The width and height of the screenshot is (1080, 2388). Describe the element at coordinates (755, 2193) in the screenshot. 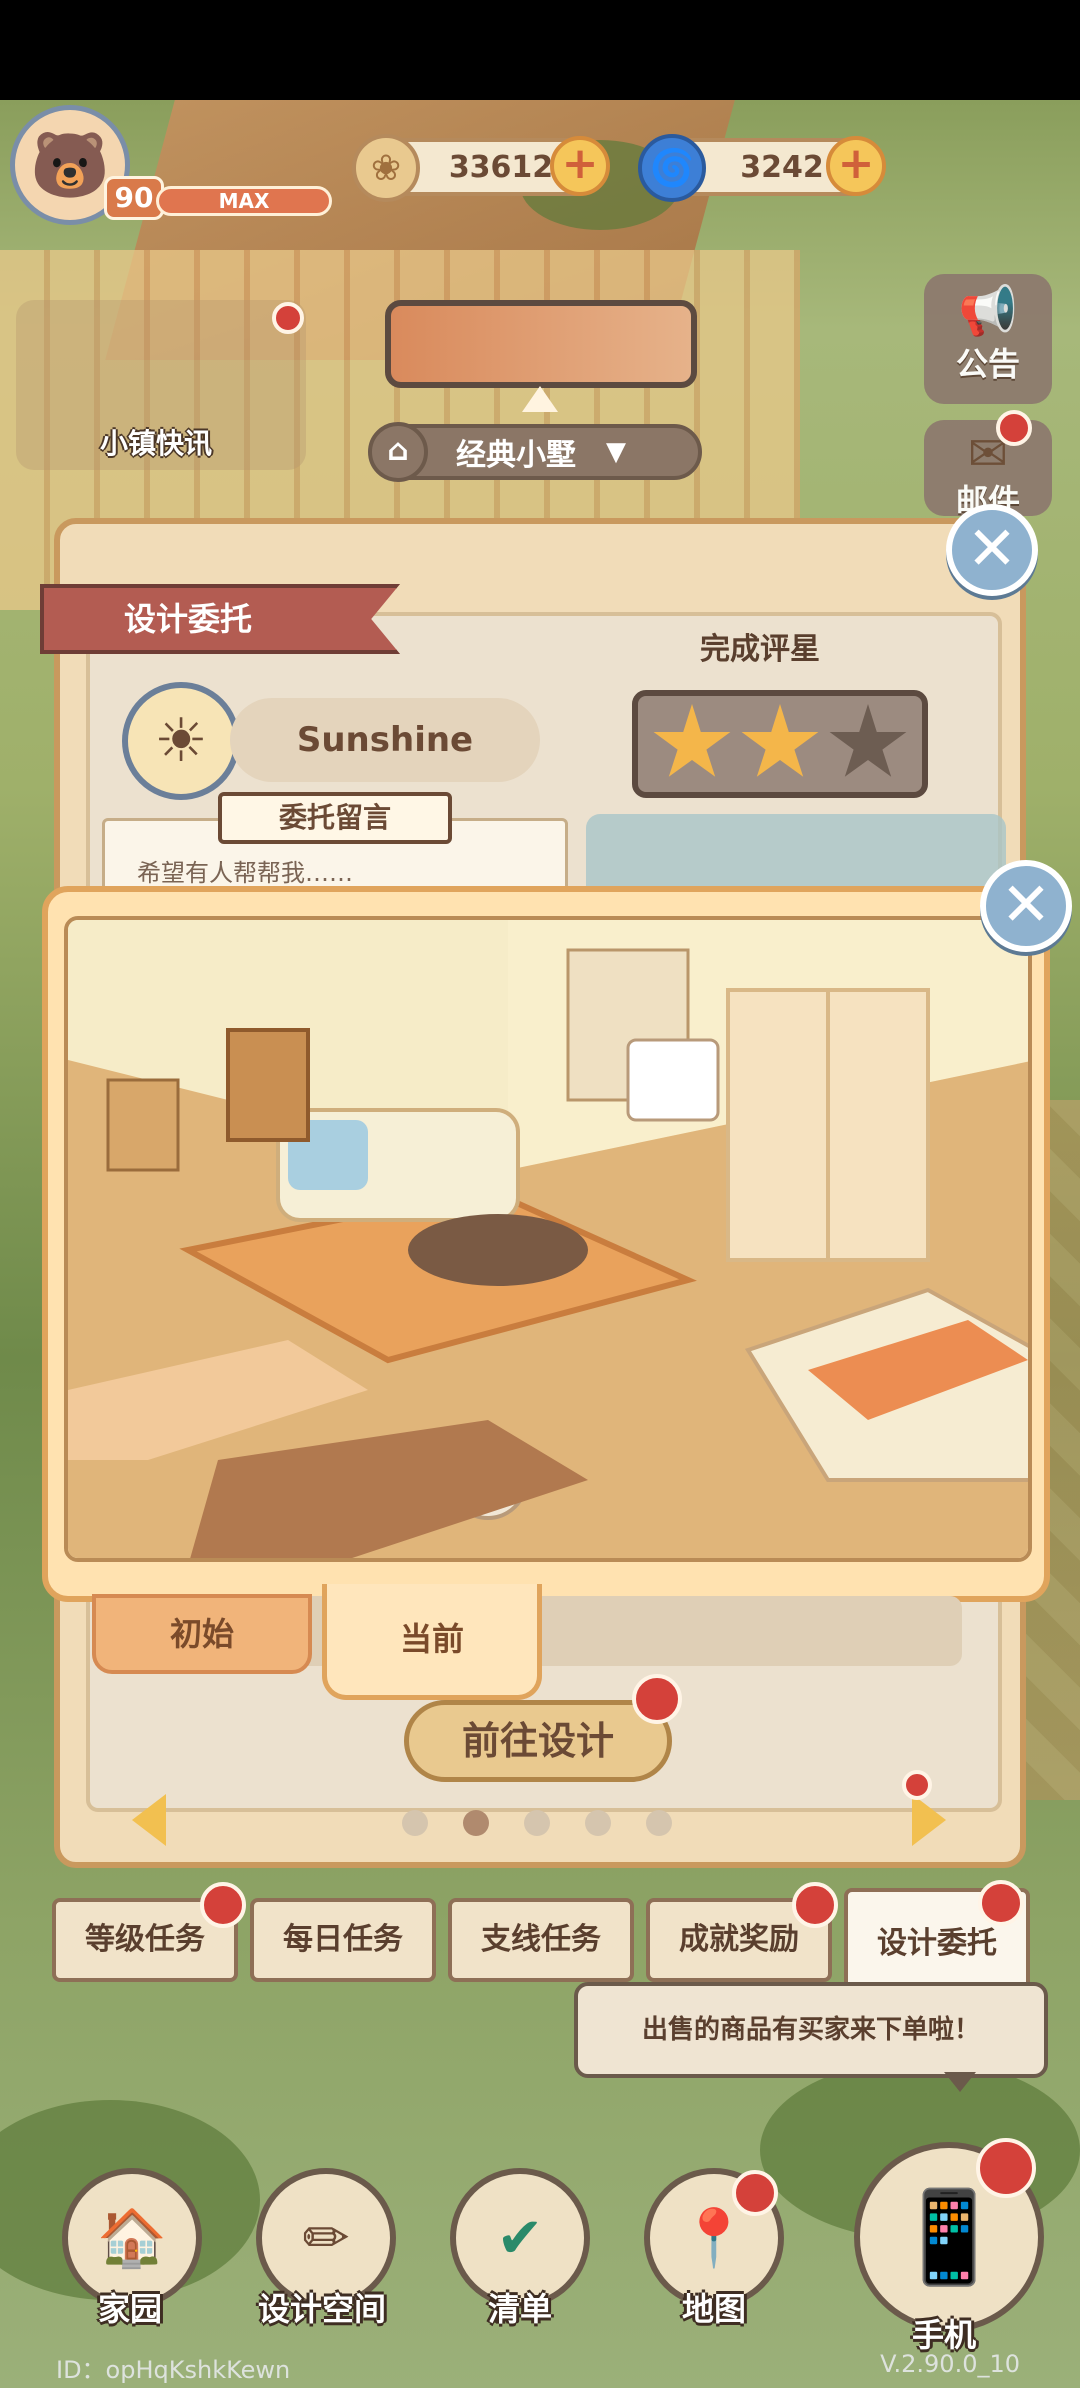

I see `map-notification-dot` at that location.